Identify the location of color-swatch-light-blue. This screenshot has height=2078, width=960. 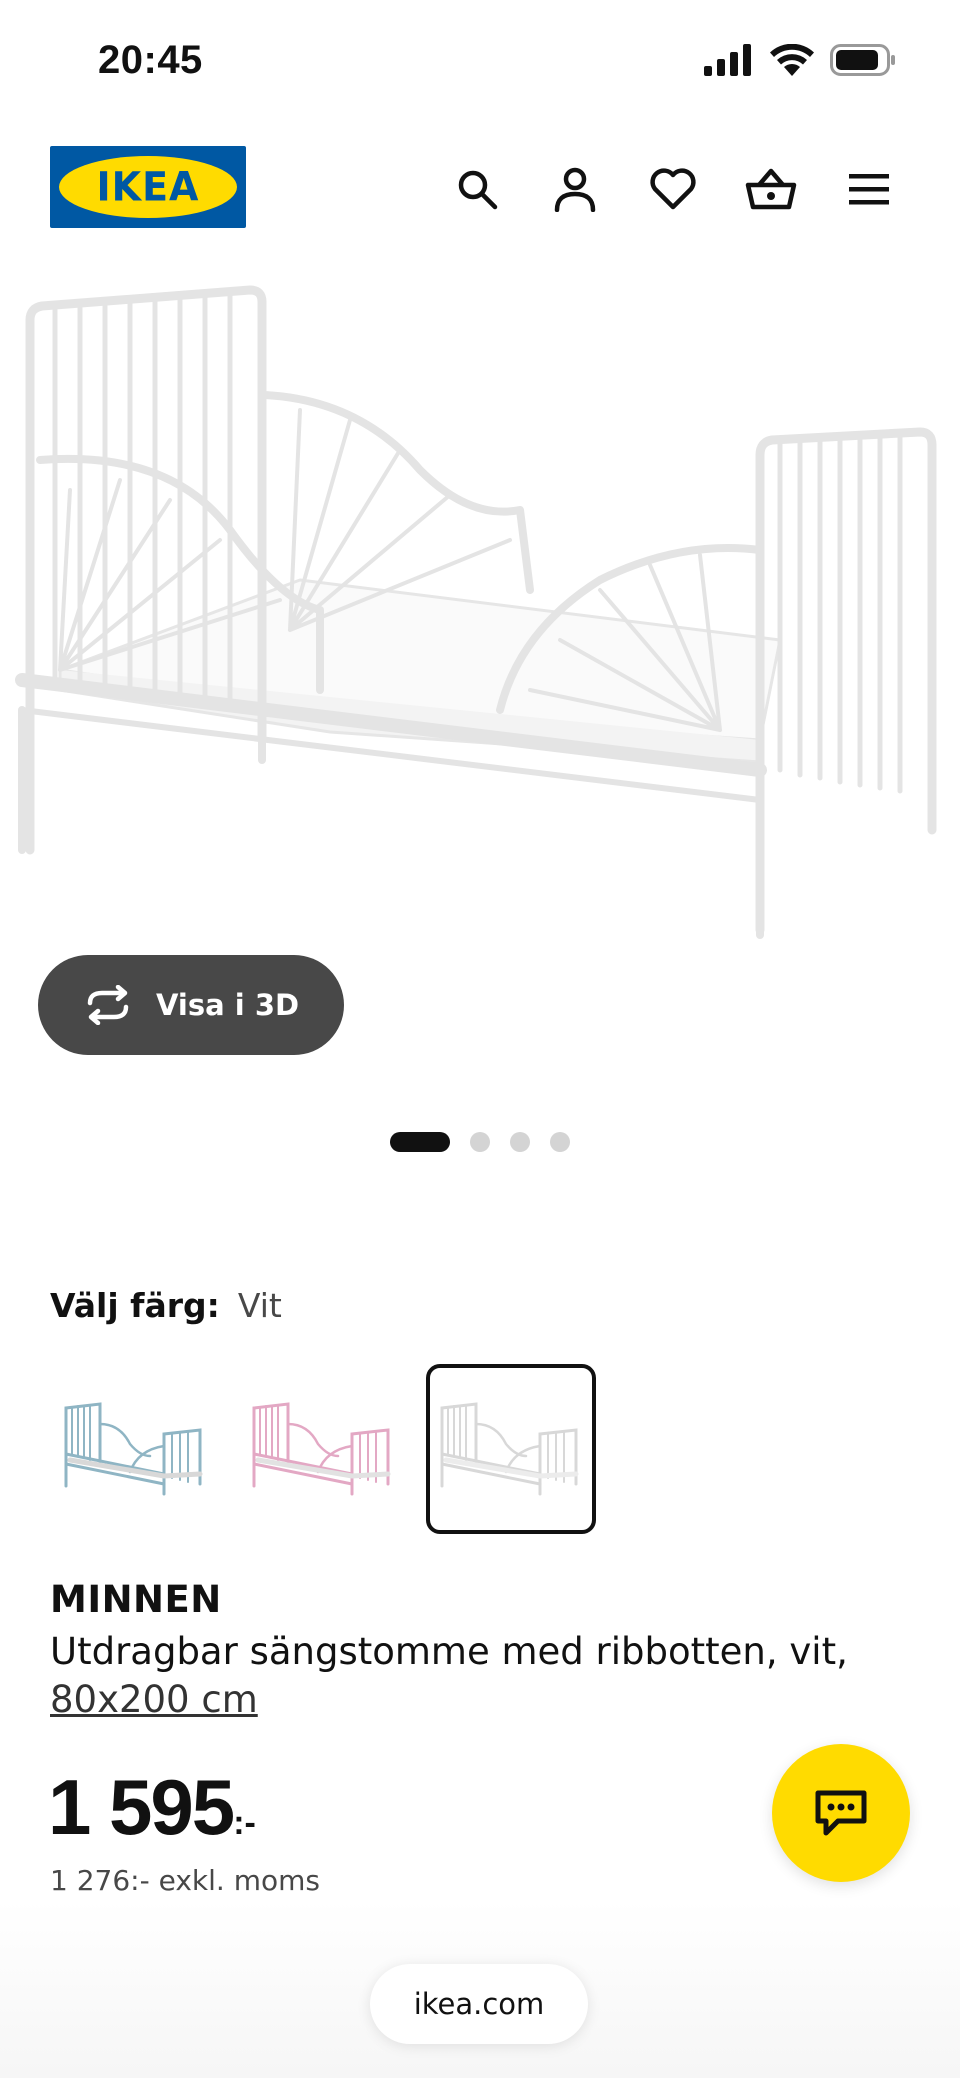
(135, 1449).